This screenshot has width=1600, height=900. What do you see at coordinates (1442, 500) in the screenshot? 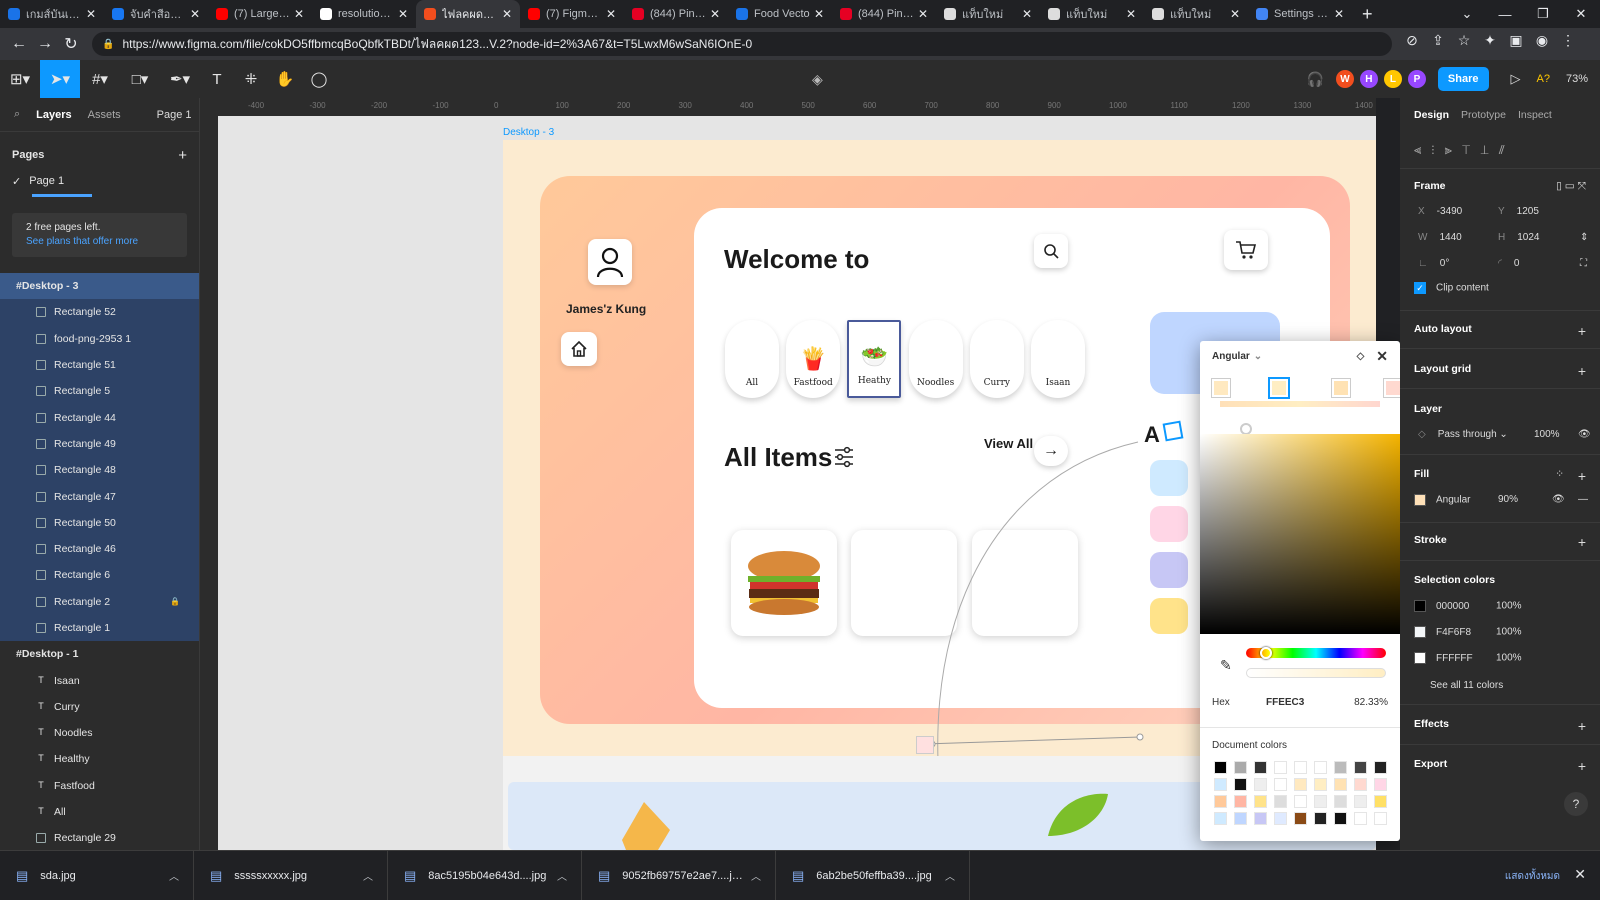
I see `fill-row: Angular` at bounding box center [1442, 500].